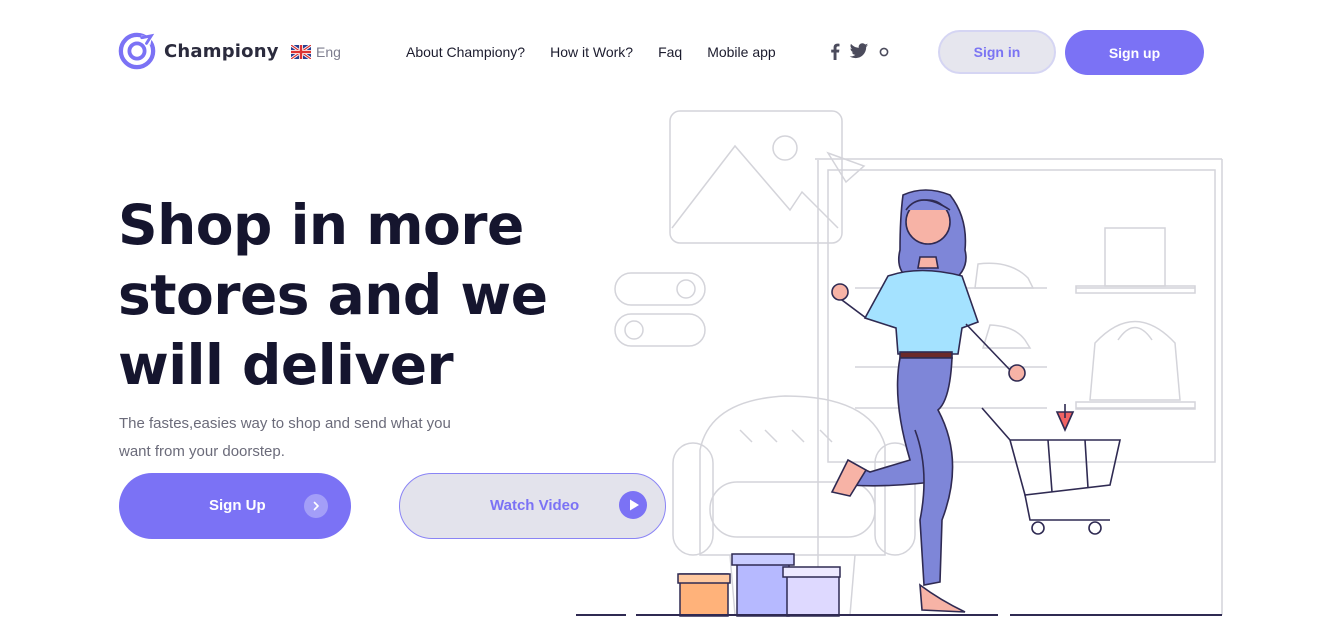  What do you see at coordinates (321, 225) in the screenshot?
I see `headline-line-1: Shop in more` at bounding box center [321, 225].